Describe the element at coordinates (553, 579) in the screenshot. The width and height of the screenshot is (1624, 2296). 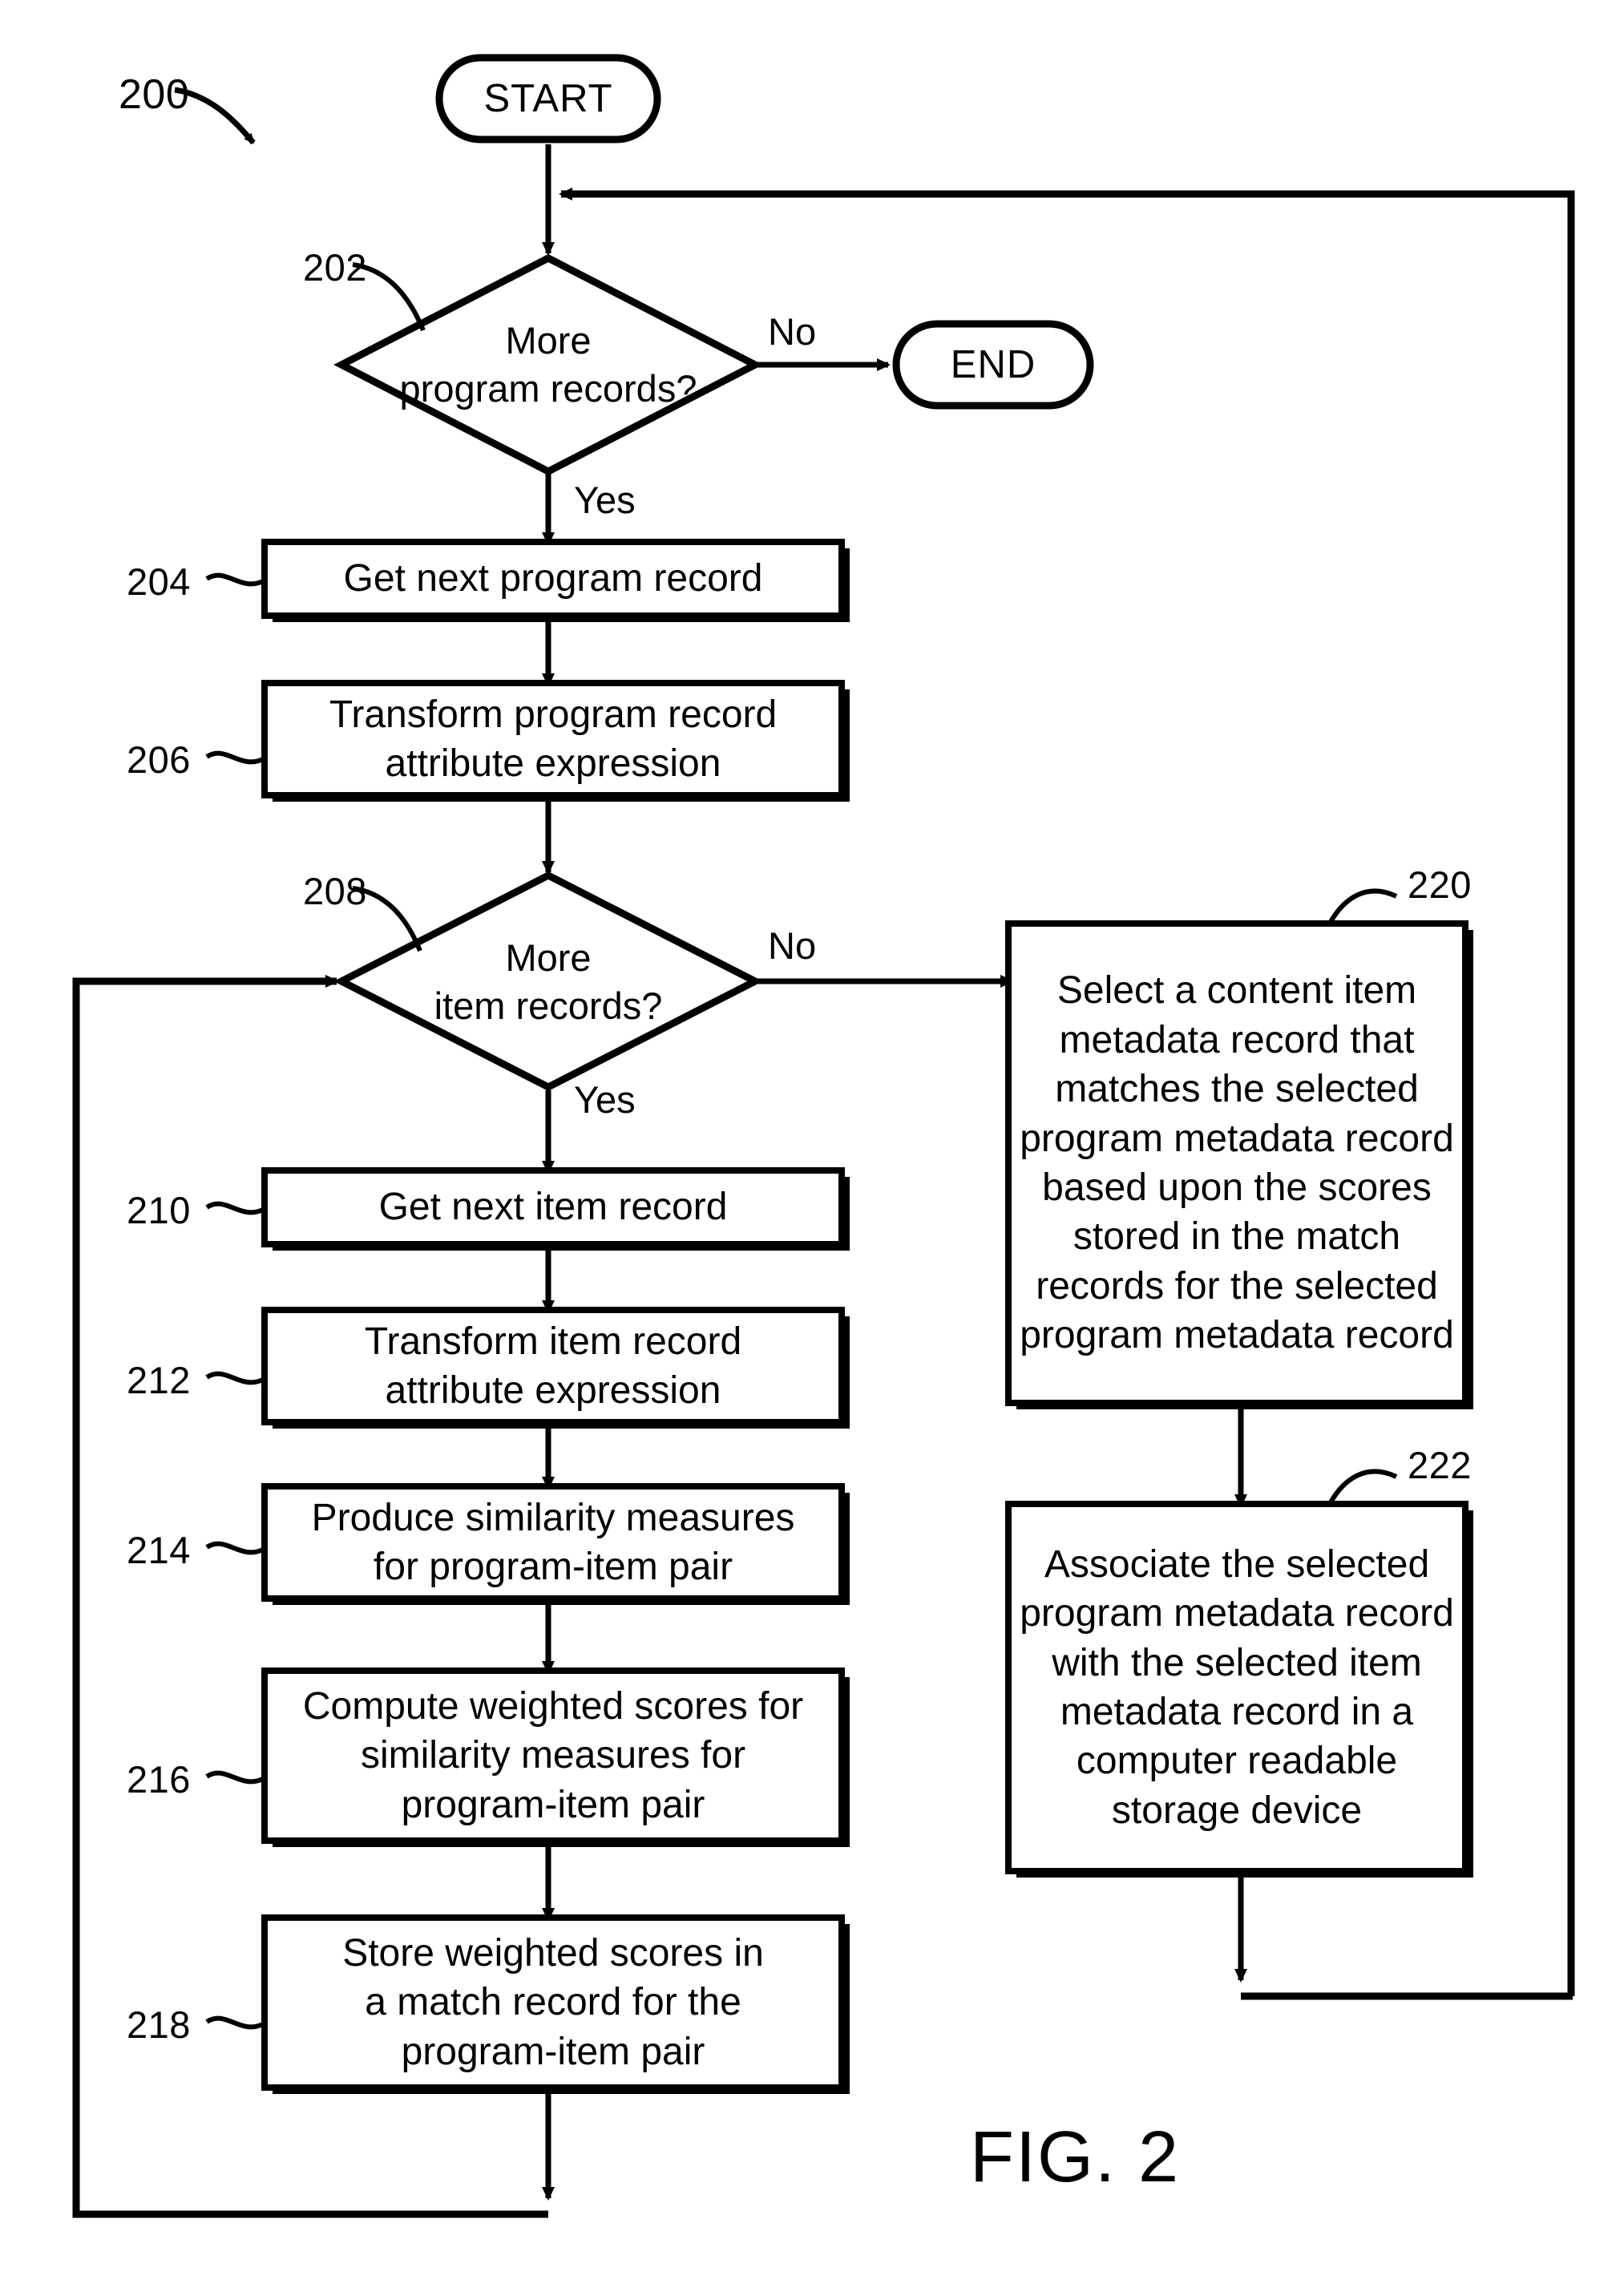
I see `node-204-shape` at that location.